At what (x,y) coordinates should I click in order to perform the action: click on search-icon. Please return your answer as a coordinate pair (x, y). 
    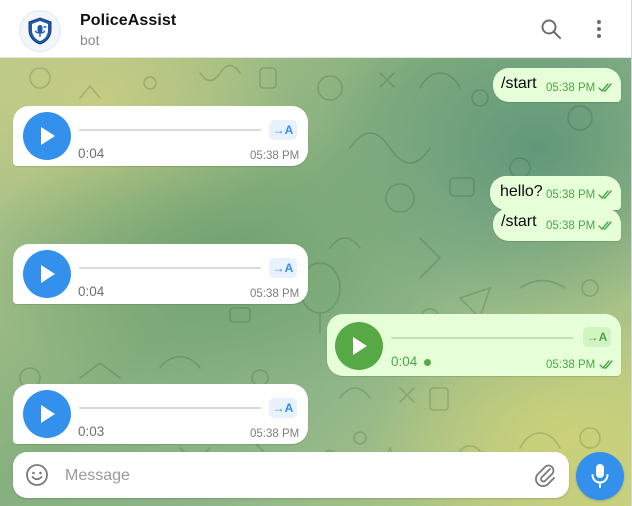
    Looking at the image, I should click on (551, 29).